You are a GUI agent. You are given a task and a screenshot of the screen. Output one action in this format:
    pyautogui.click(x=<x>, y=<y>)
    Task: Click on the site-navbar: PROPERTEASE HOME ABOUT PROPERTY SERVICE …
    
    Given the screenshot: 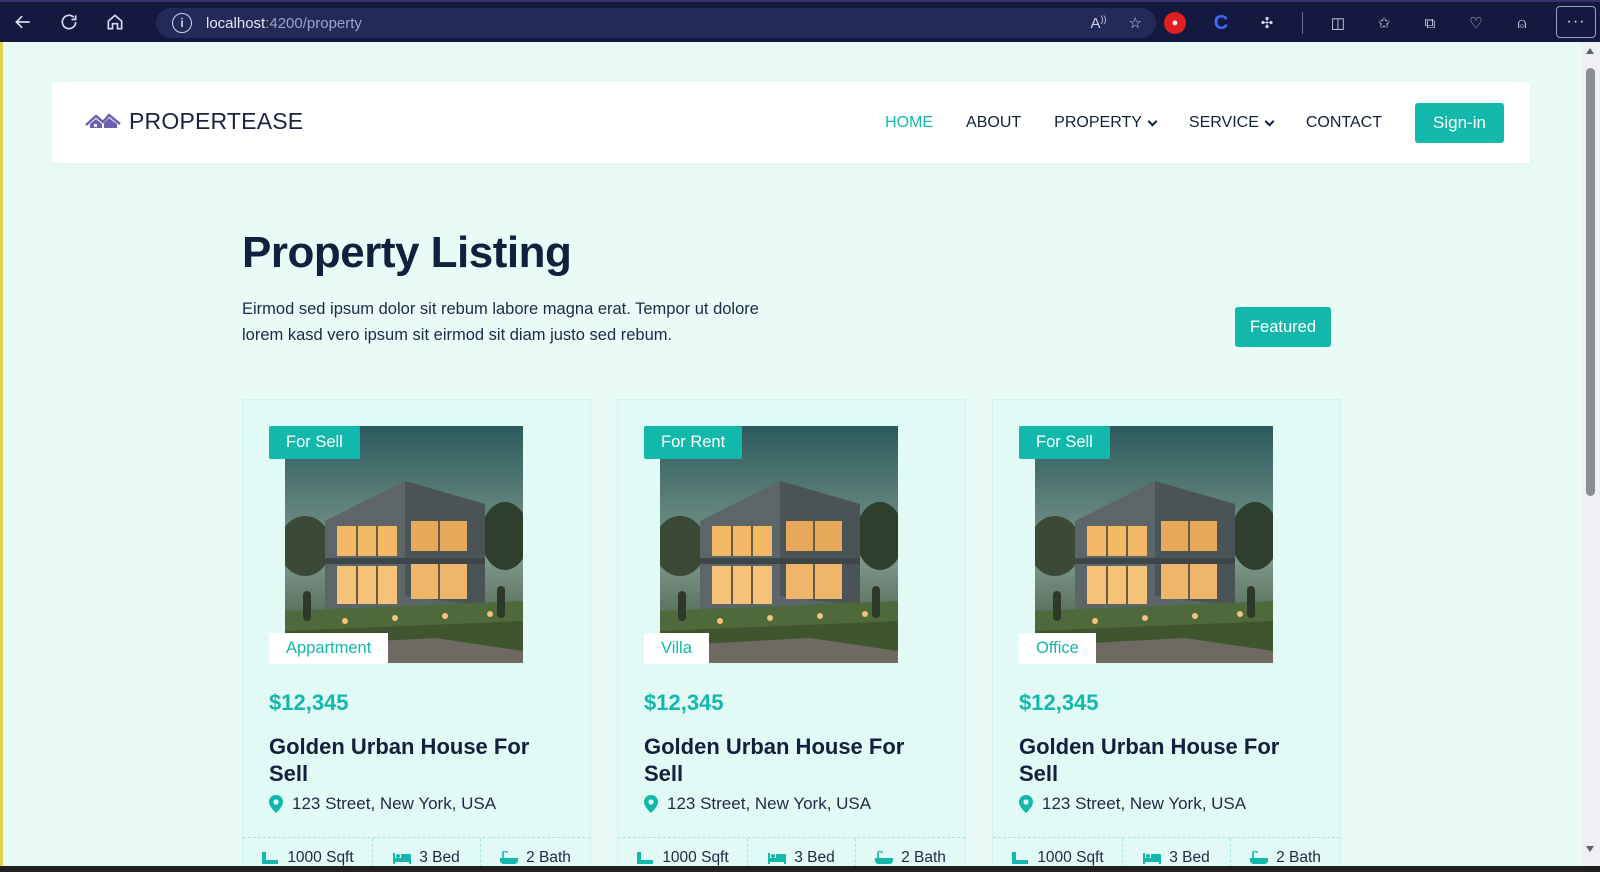 What is the action you would take?
    pyautogui.click(x=791, y=122)
    